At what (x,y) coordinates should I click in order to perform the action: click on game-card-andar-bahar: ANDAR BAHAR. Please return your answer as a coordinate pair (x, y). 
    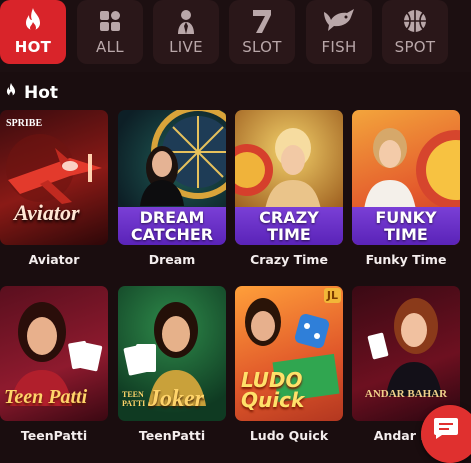
    Looking at the image, I should click on (406, 353).